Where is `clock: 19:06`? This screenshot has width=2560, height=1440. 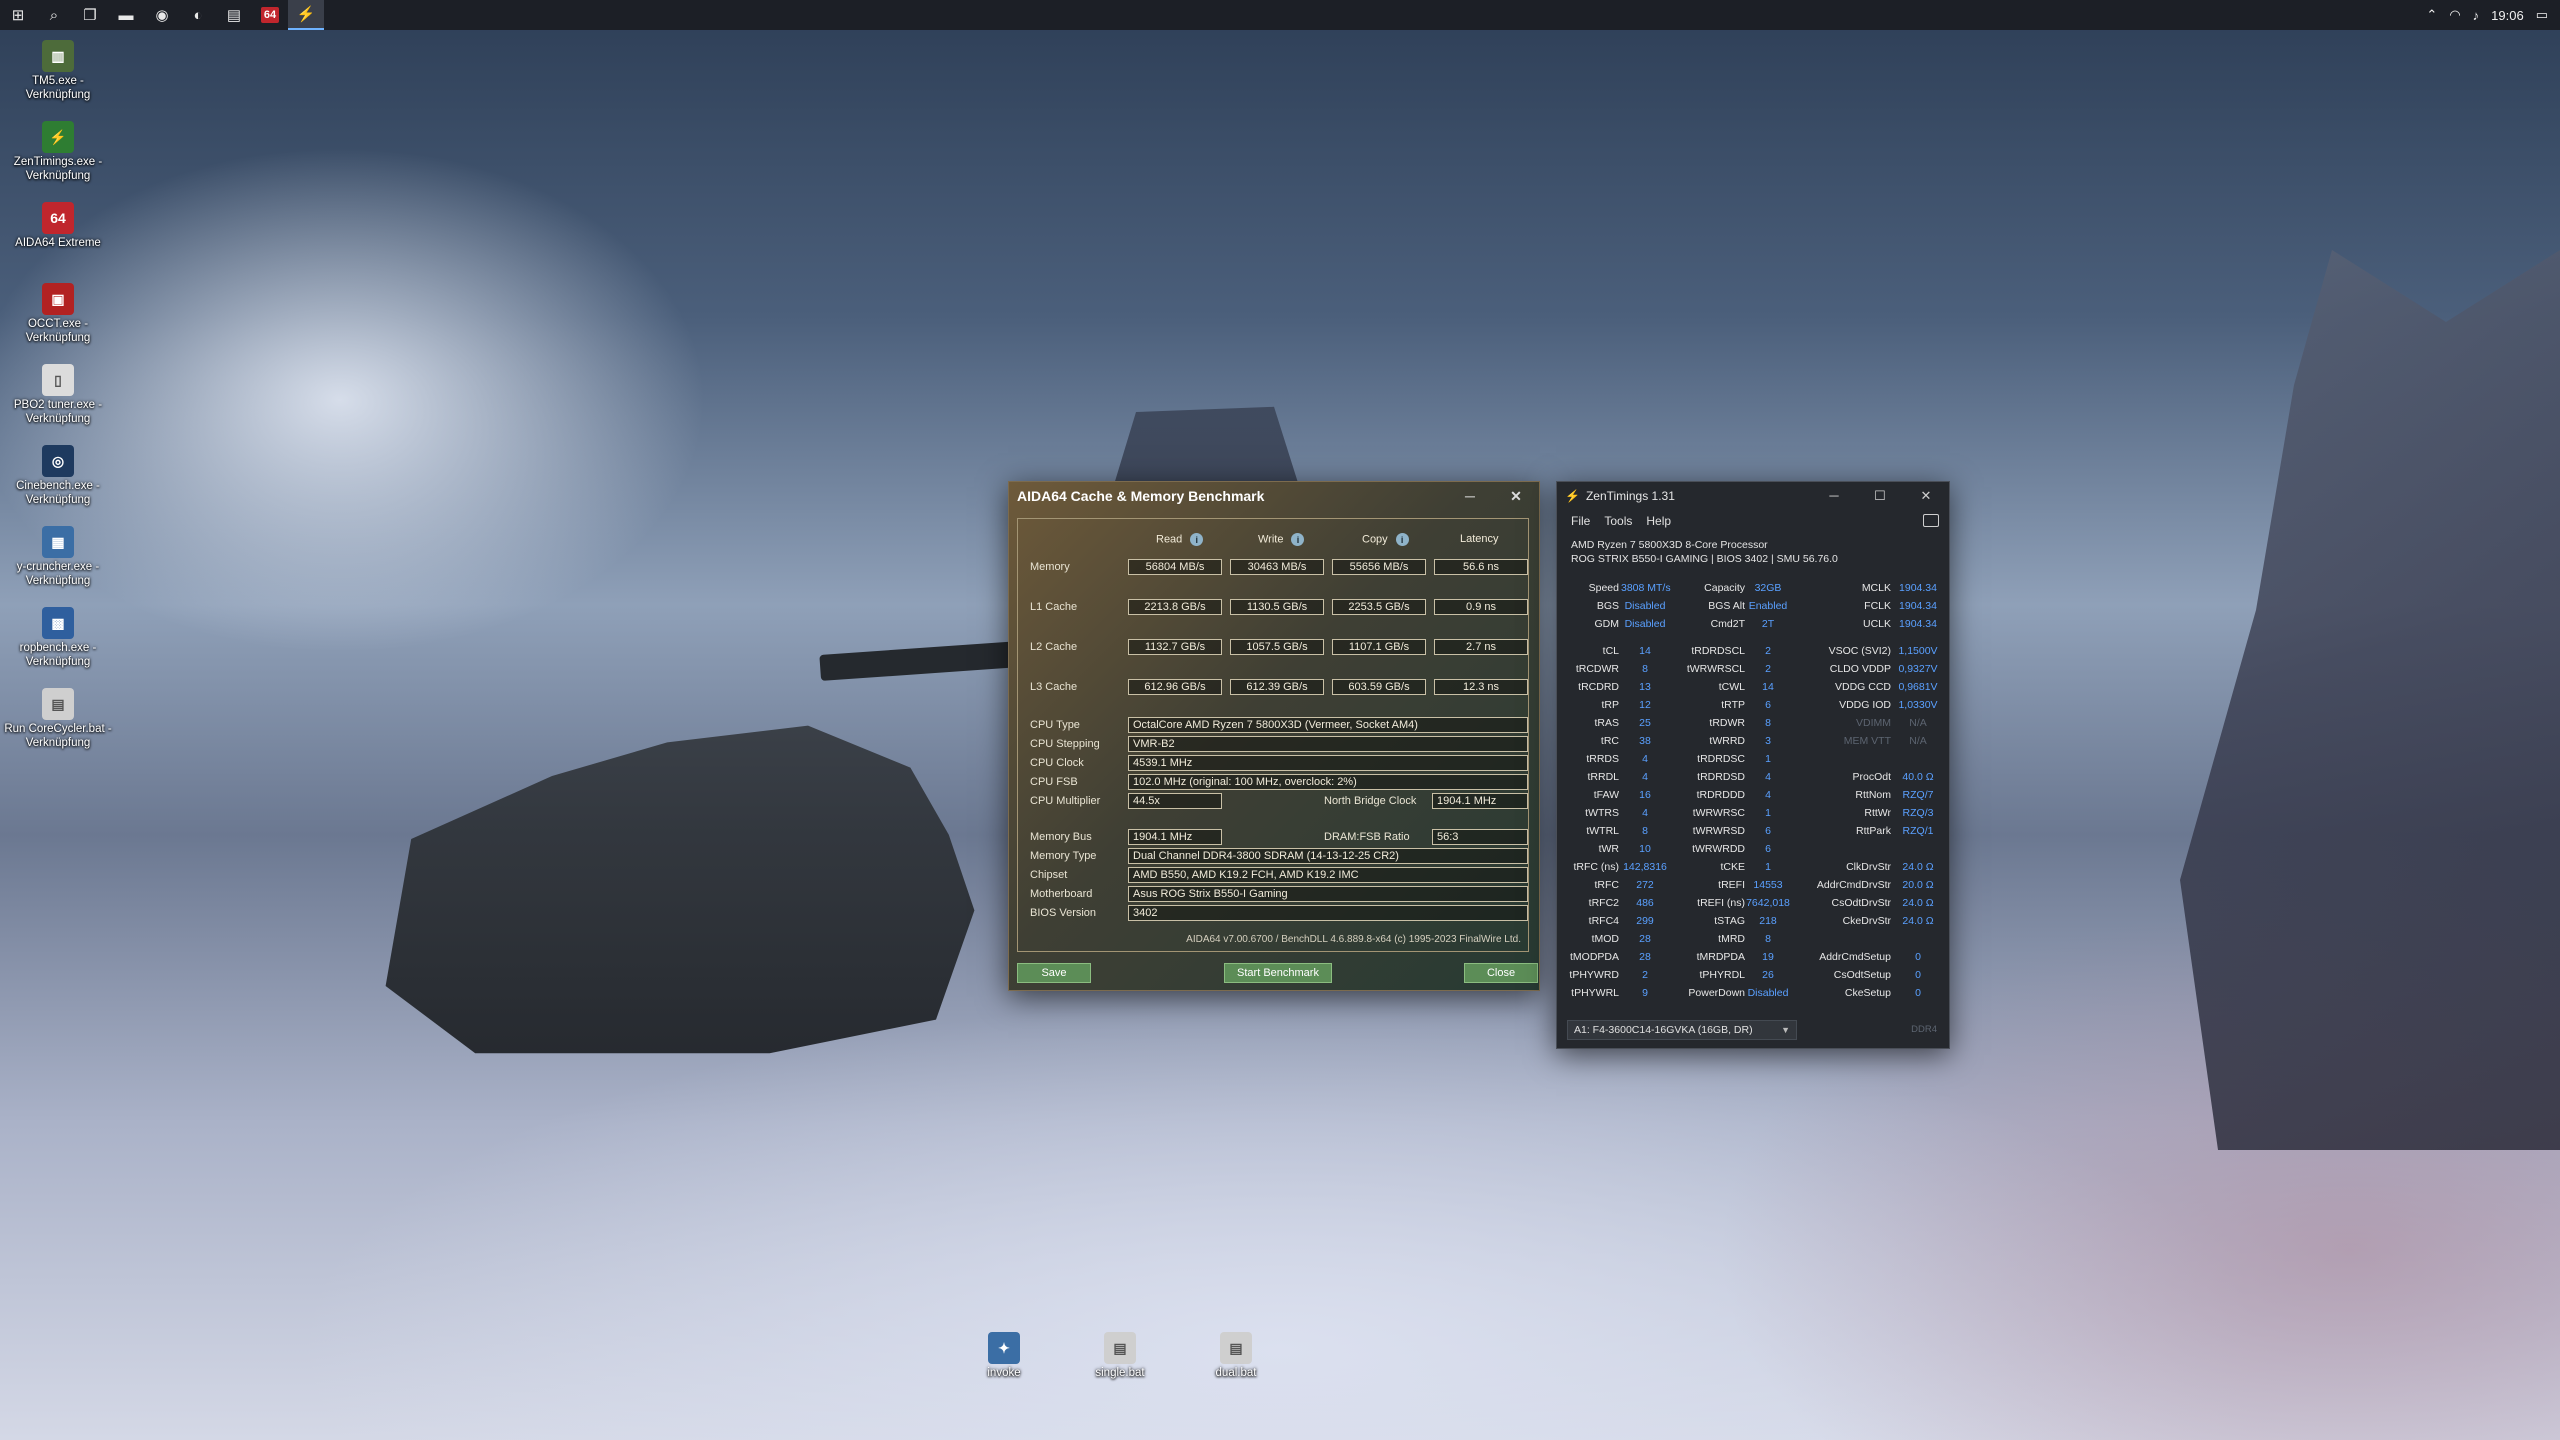
clock: 19:06 is located at coordinates (2507, 15).